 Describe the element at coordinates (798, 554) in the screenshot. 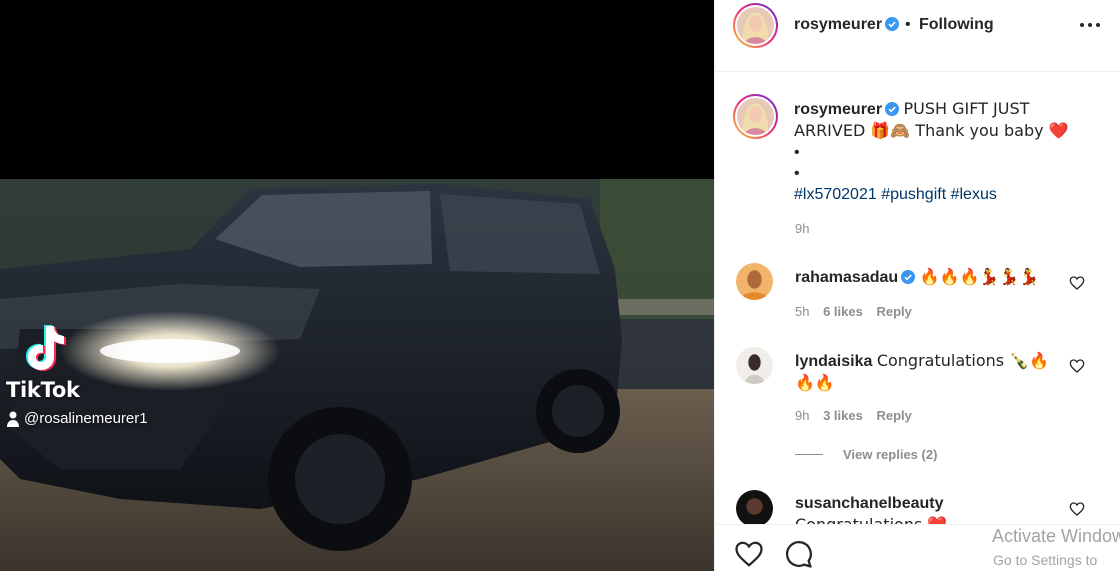

I see `comment-icon` at that location.